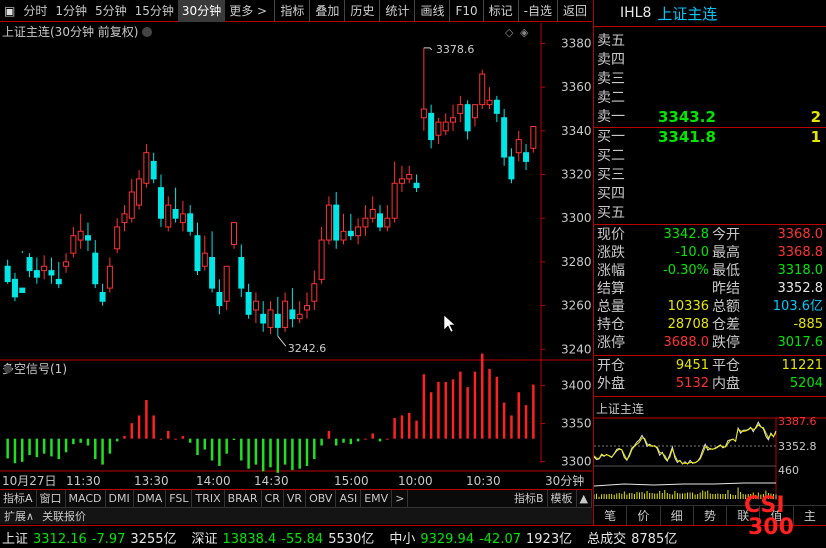  What do you see at coordinates (64, 516) in the screenshot?
I see `extension-tab-1: 关联报价` at bounding box center [64, 516].